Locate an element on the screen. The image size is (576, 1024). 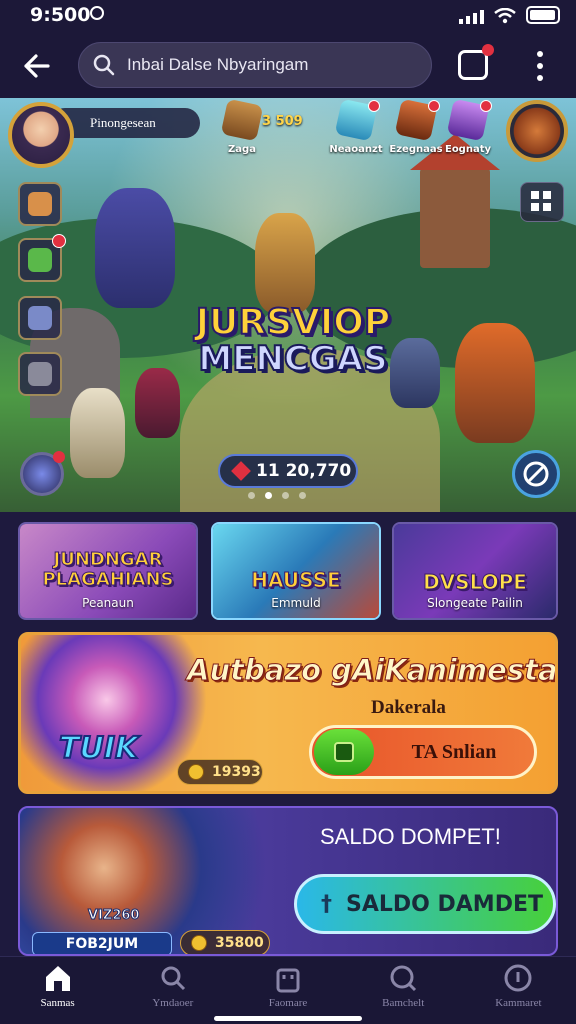
promo-action-label: TA Snlian is located at coordinates (454, 751).